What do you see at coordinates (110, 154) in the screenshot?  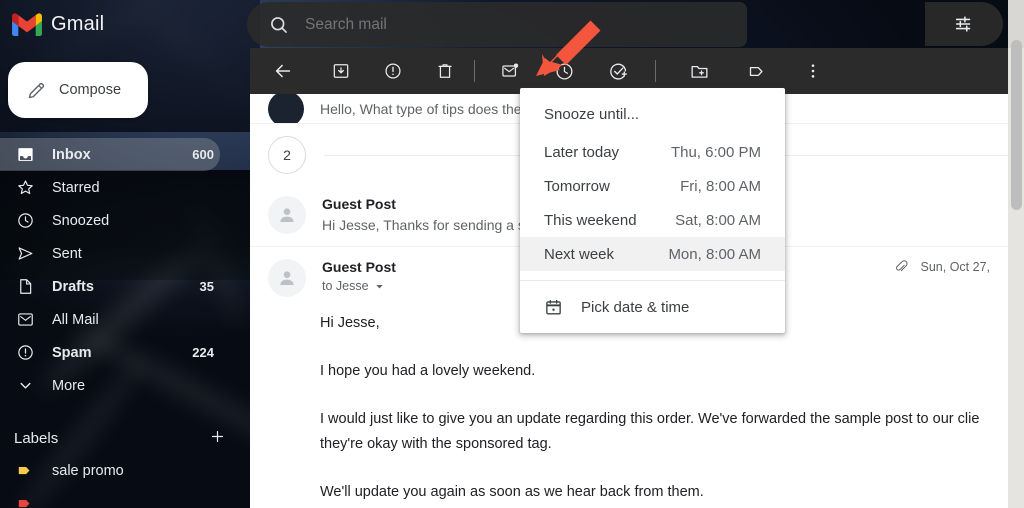 I see `sidebar-item-inbox: Inbox 600` at bounding box center [110, 154].